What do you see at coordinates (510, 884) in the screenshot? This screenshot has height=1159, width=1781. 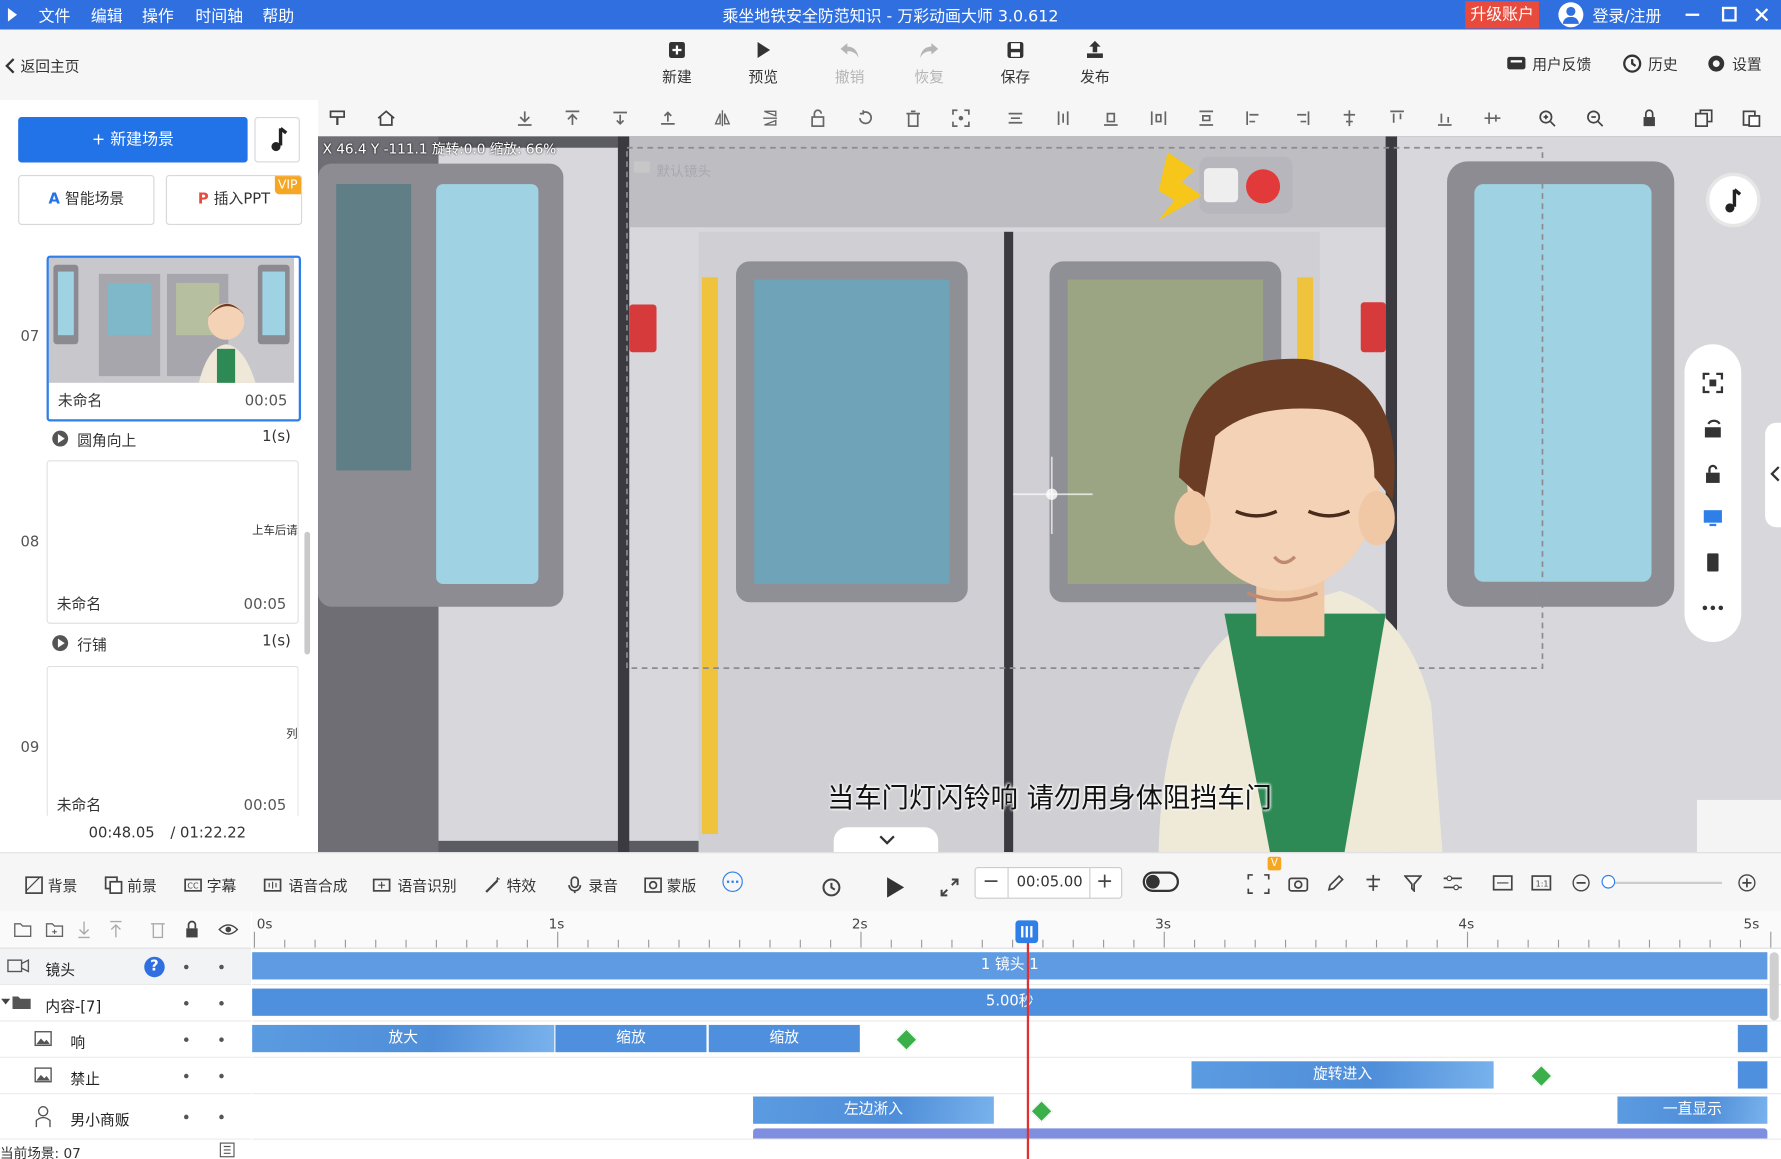 I see `effects-button: 特效` at bounding box center [510, 884].